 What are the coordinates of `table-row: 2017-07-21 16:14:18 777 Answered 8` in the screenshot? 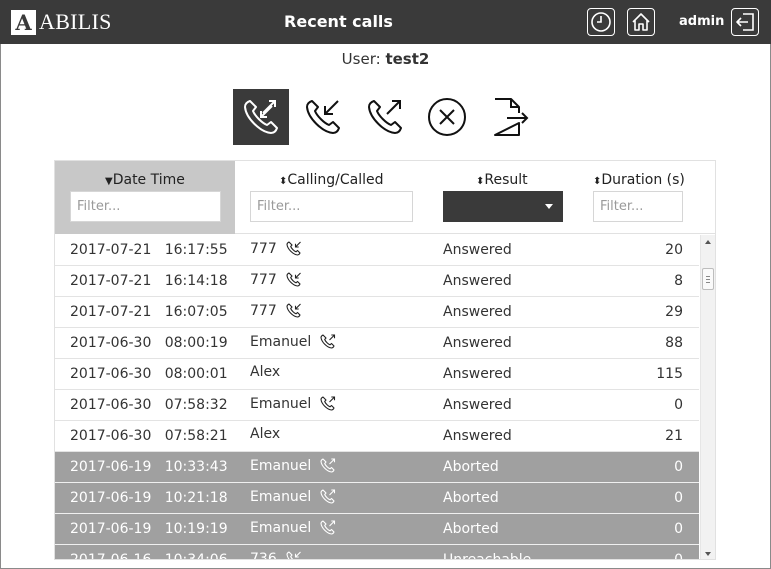 It's located at (377, 281).